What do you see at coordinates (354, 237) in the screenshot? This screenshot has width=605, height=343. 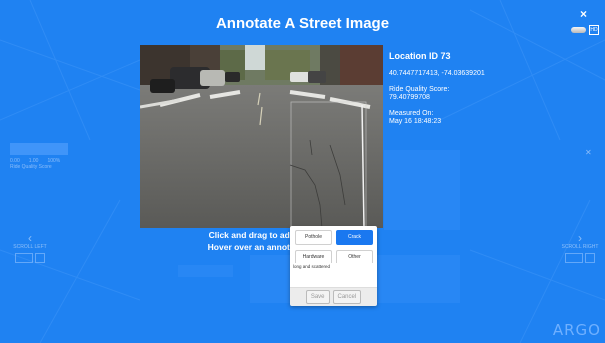 I see `category-button-crack: Crack` at bounding box center [354, 237].